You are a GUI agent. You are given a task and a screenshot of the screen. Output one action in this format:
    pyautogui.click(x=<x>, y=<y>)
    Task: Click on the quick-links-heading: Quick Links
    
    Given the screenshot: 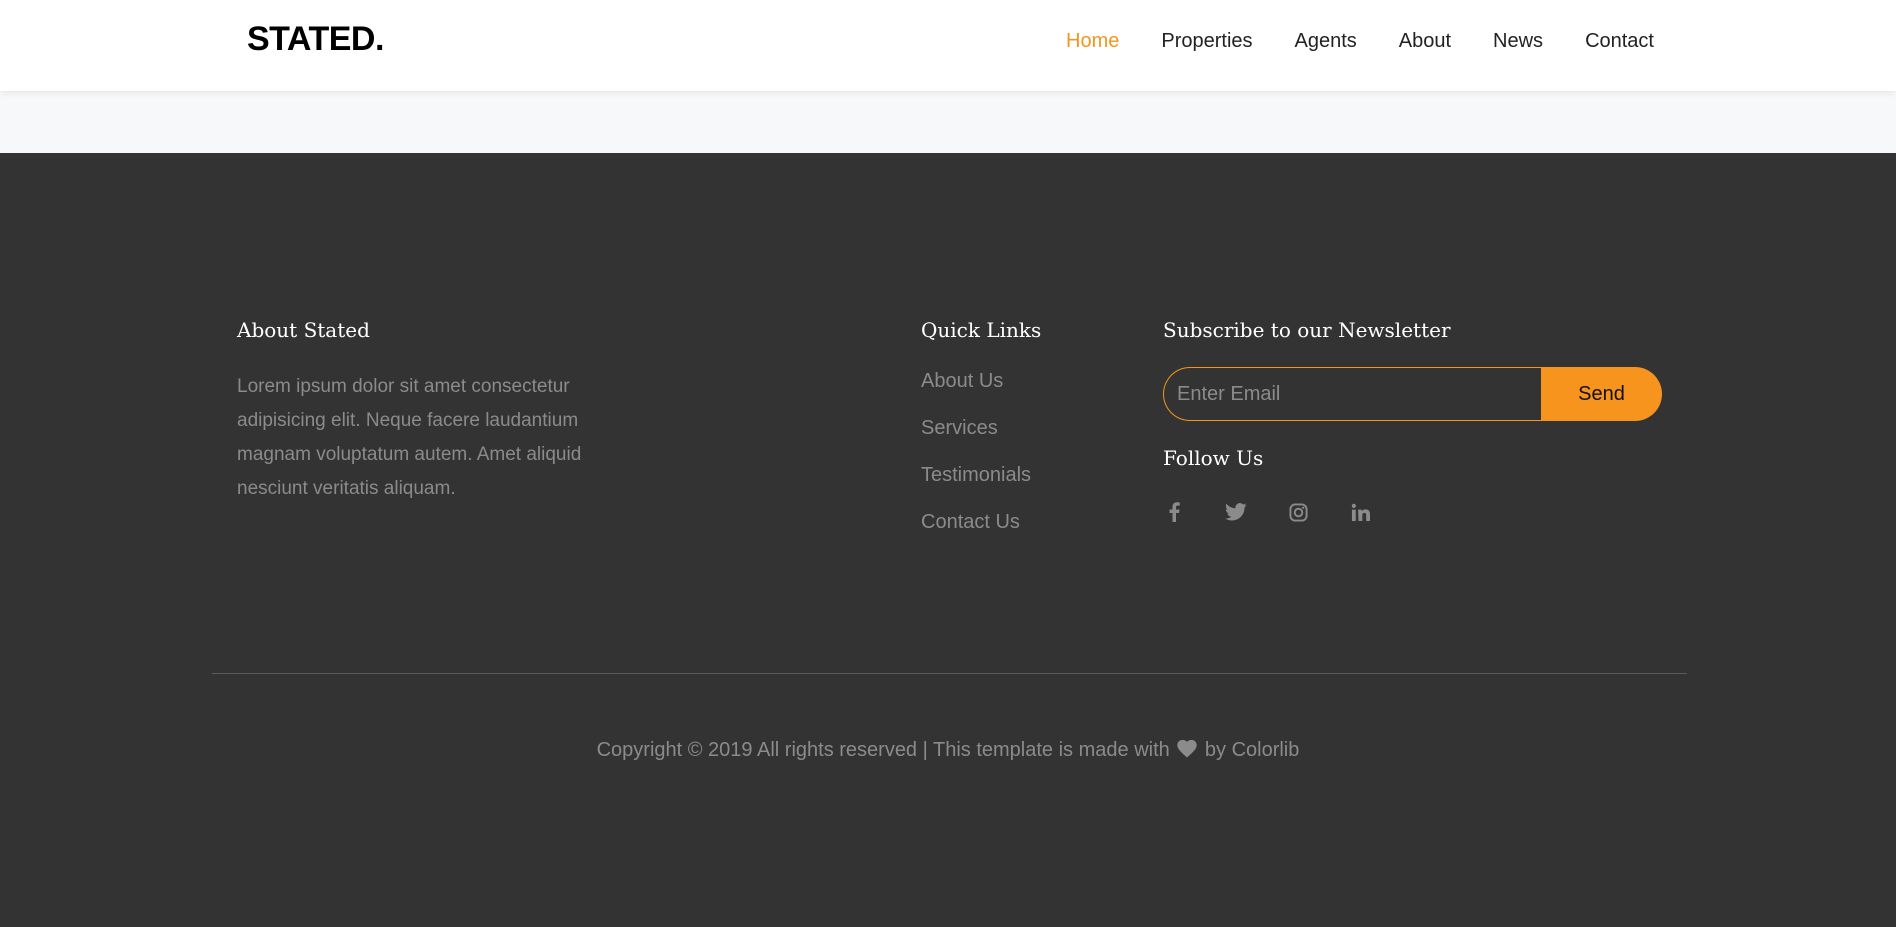 What is the action you would take?
    pyautogui.click(x=981, y=330)
    